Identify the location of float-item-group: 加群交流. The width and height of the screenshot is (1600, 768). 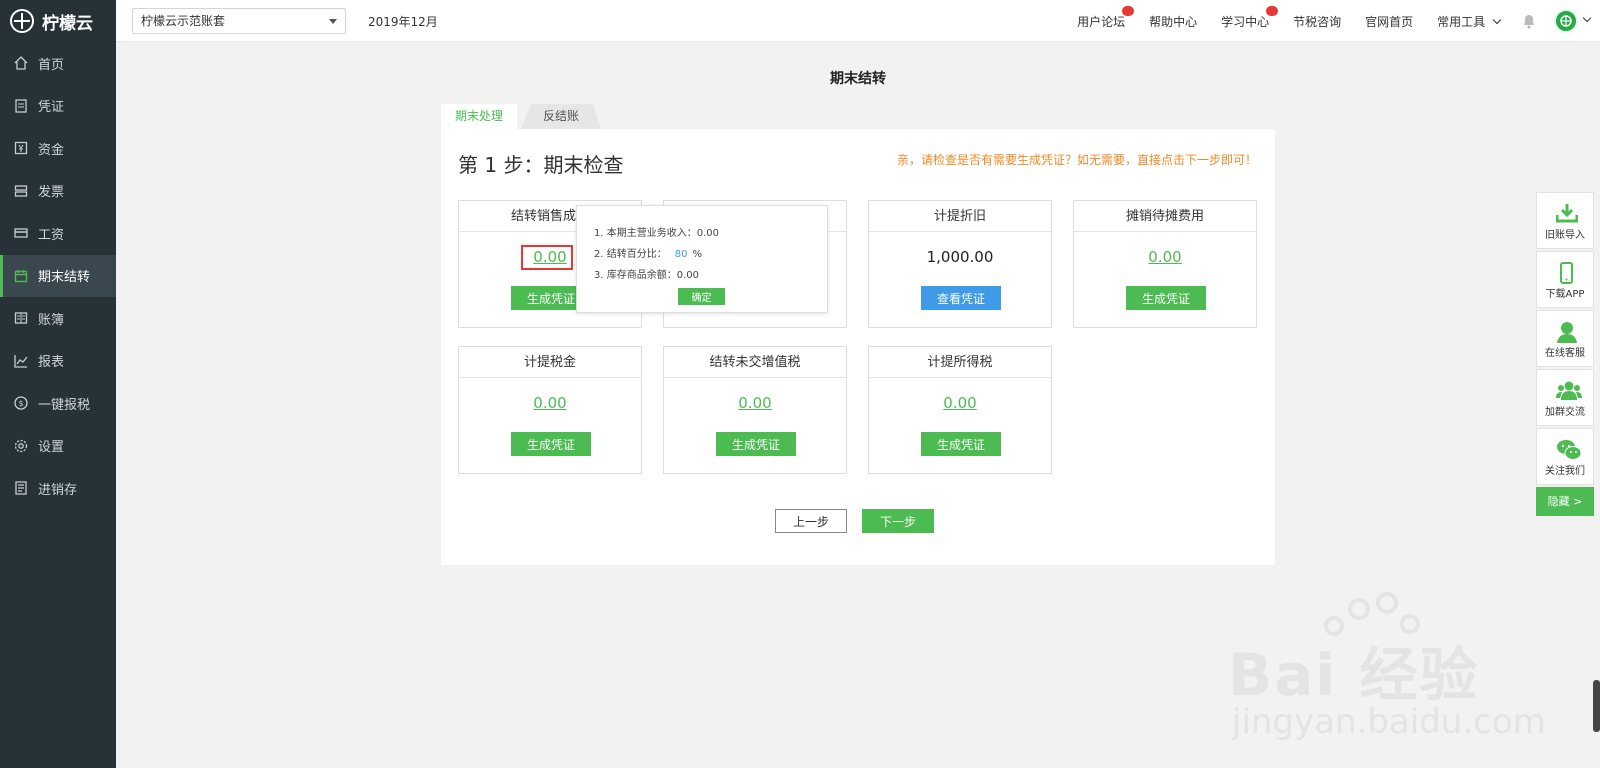
(1565, 397).